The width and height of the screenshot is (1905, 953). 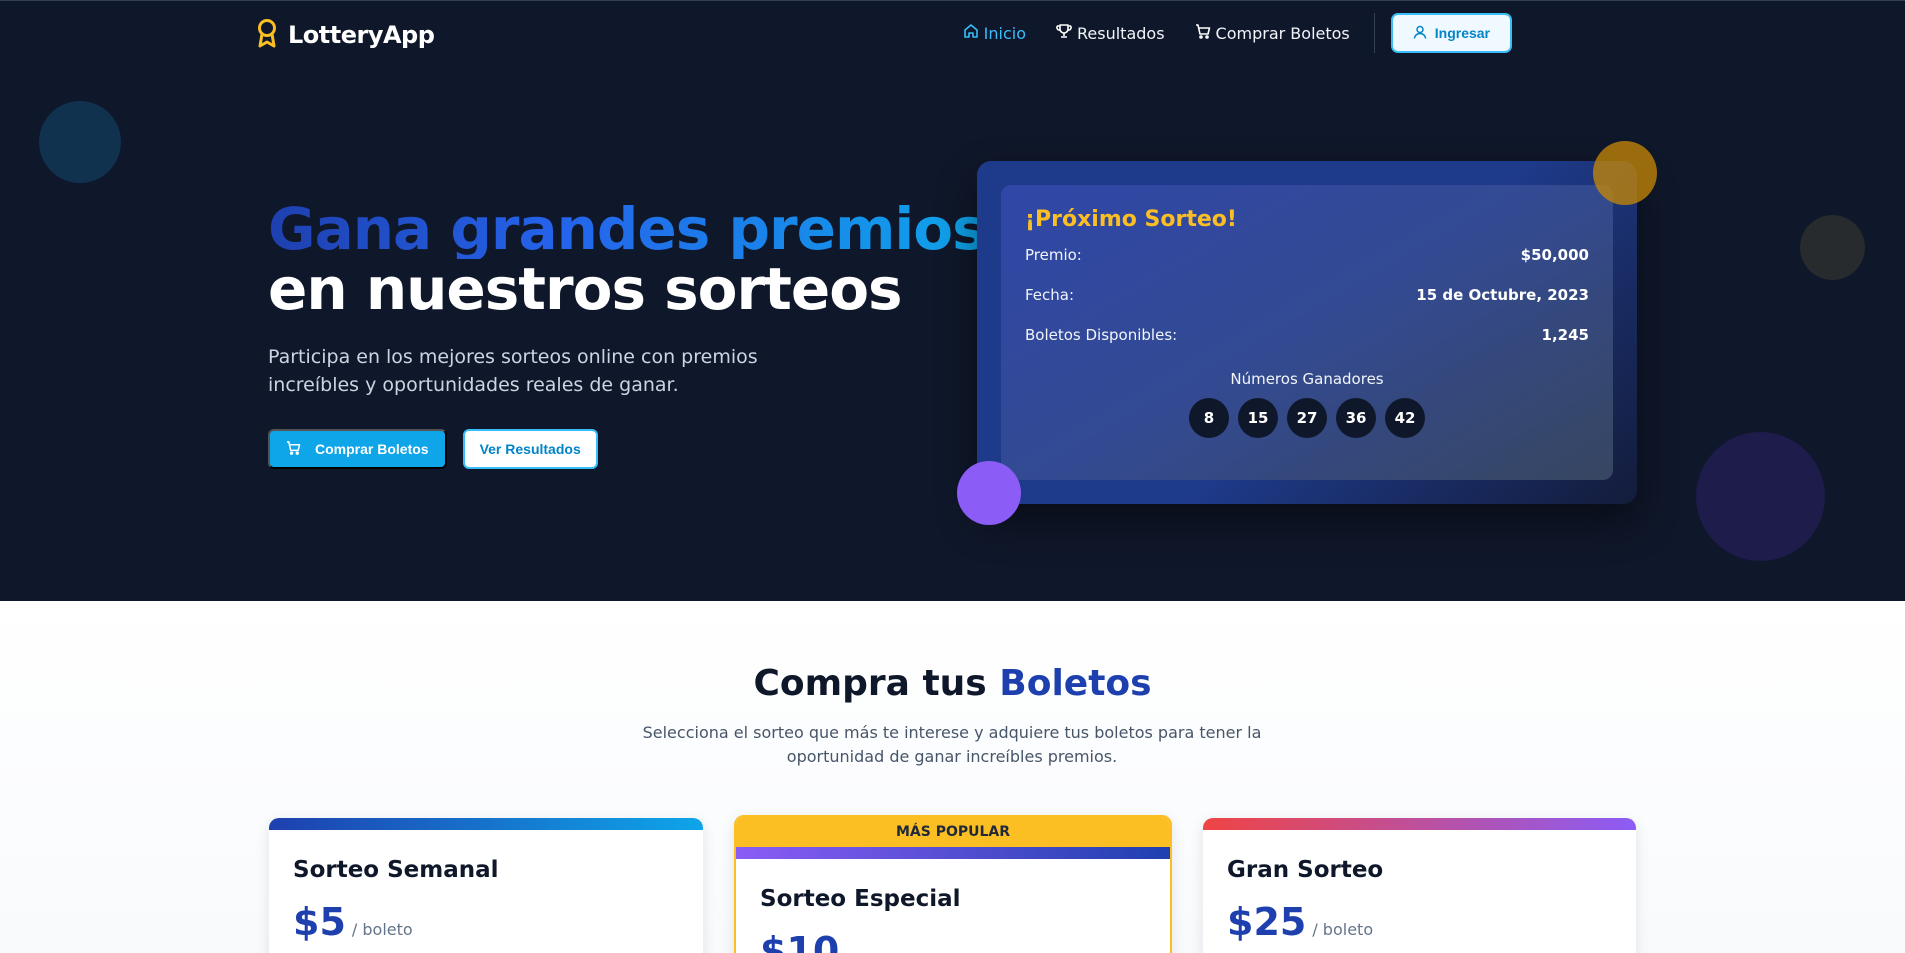 What do you see at coordinates (627, 229) in the screenshot?
I see `hero-title-line-1: Gana grandes premios` at bounding box center [627, 229].